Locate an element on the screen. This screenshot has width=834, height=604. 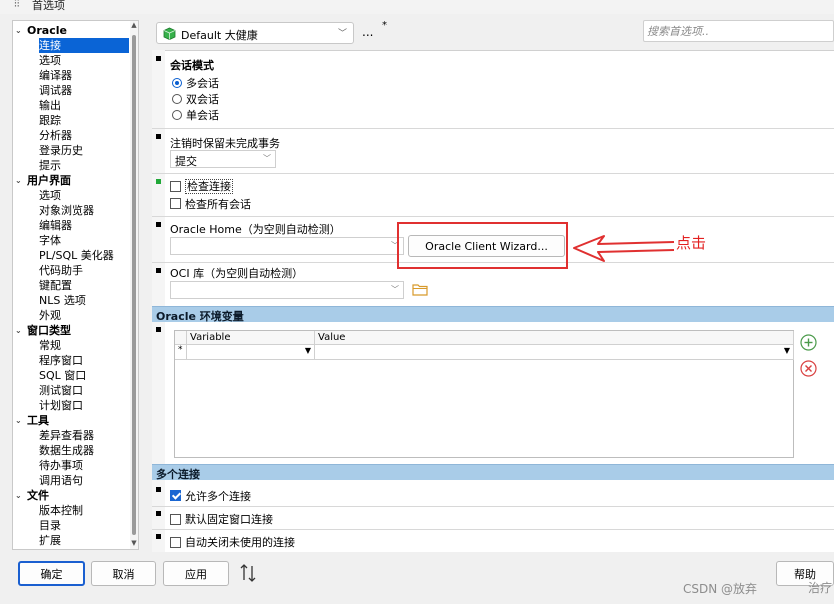
value-cell: ▼ is located at coordinates (554, 352).